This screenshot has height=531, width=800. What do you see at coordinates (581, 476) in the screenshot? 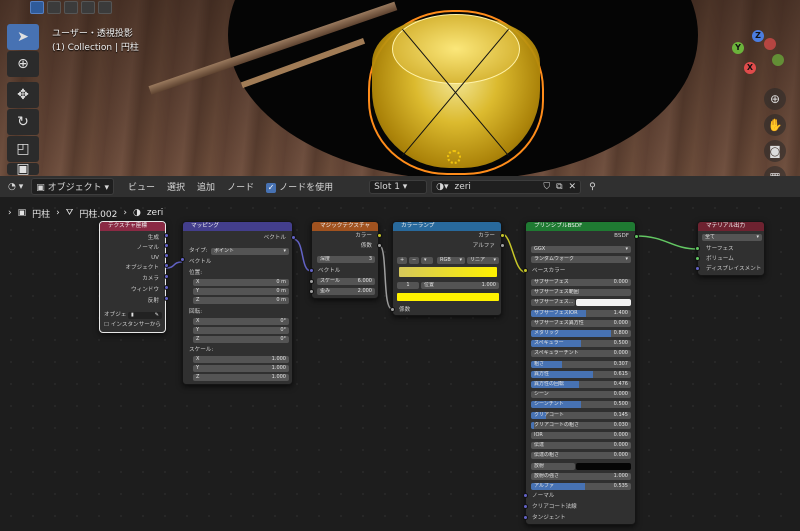
I see `bsdf-field: 放射の強さ 1.000` at bounding box center [581, 476].